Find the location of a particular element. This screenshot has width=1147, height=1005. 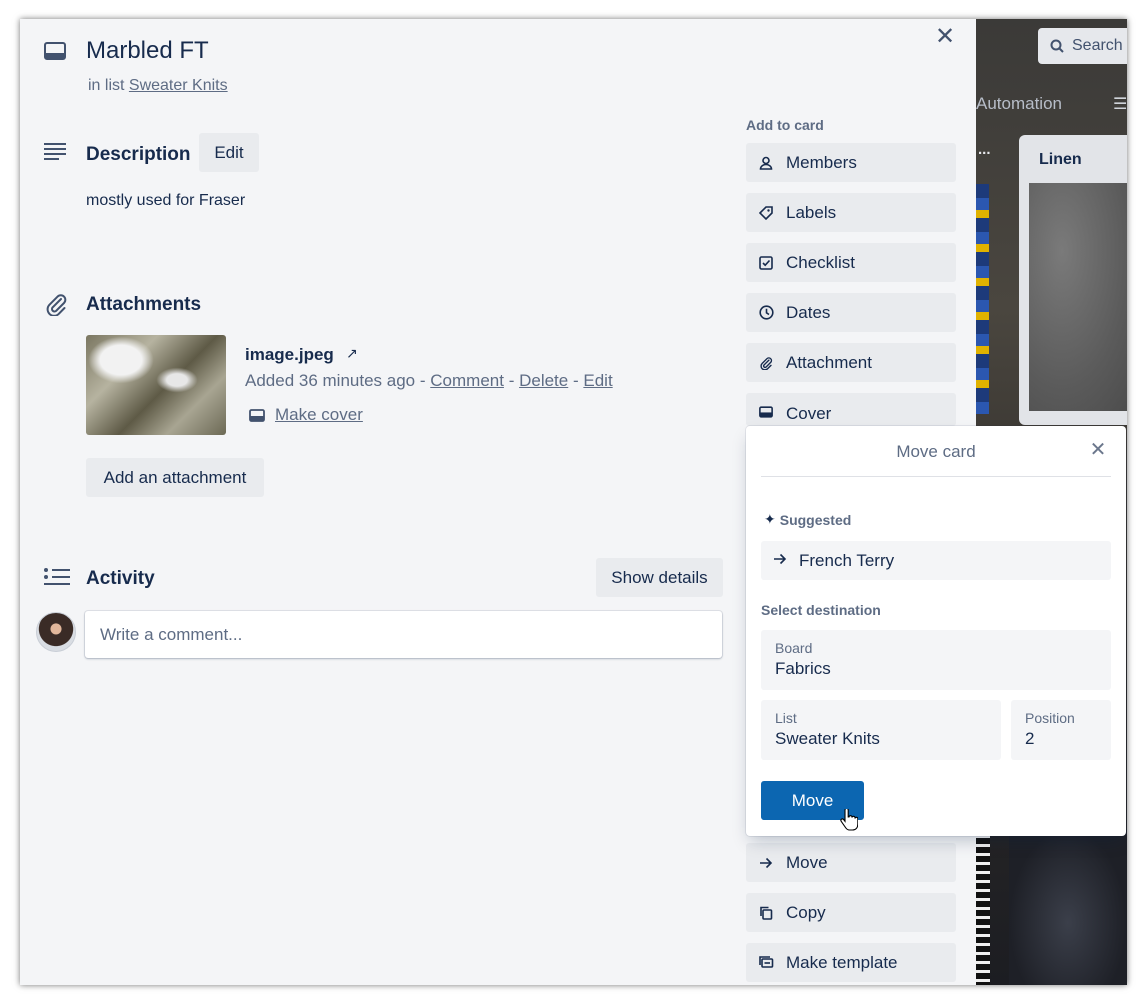

attachment-added-time: Added 36 minutes ago is located at coordinates (330, 380).